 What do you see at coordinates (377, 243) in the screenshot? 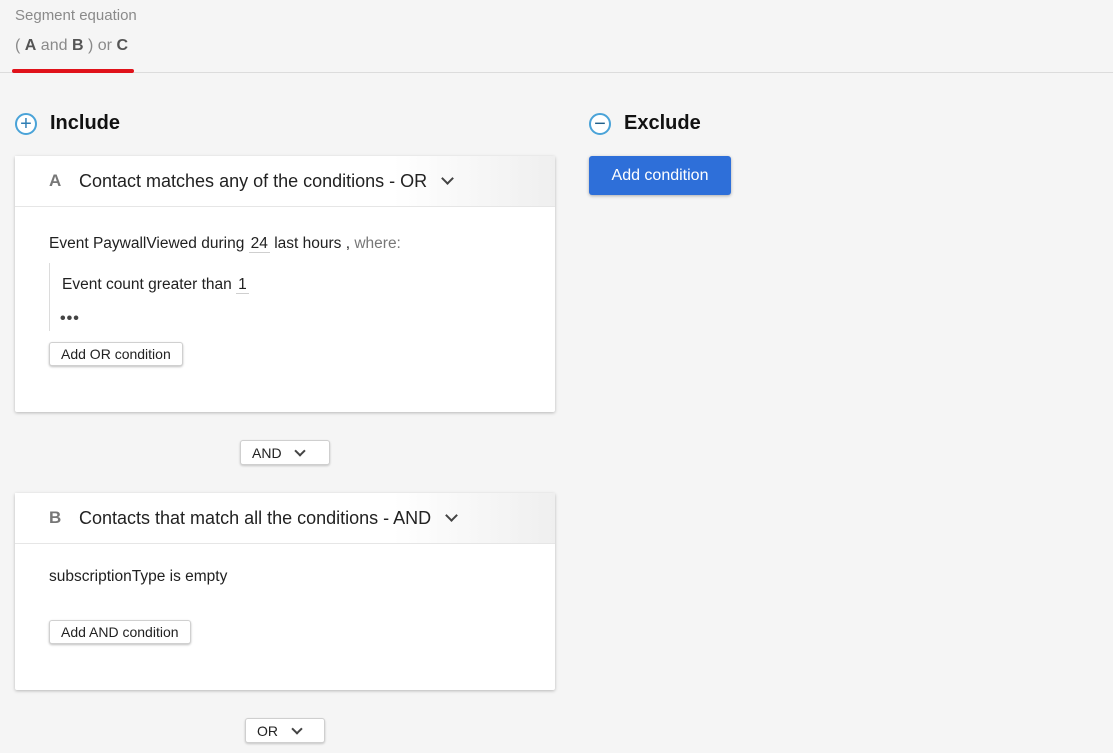
I see `where-word: where:` at bounding box center [377, 243].